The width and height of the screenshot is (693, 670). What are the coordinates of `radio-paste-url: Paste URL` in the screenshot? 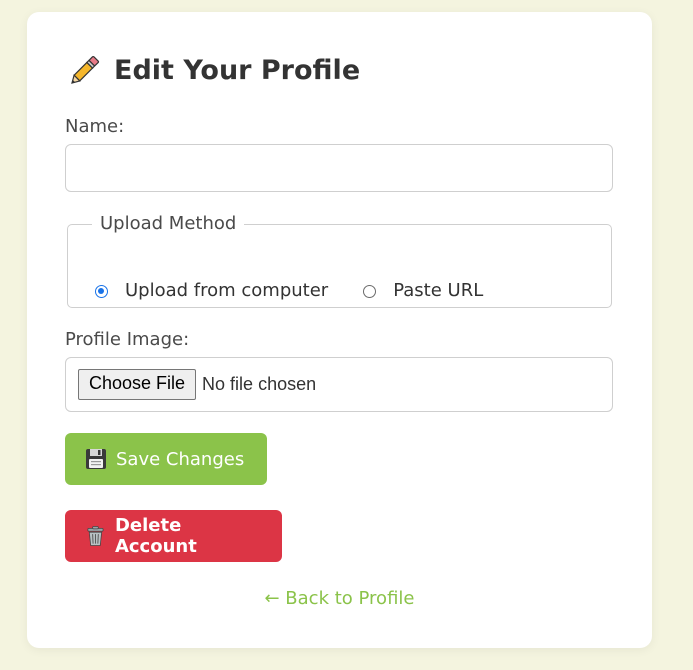 It's located at (423, 291).